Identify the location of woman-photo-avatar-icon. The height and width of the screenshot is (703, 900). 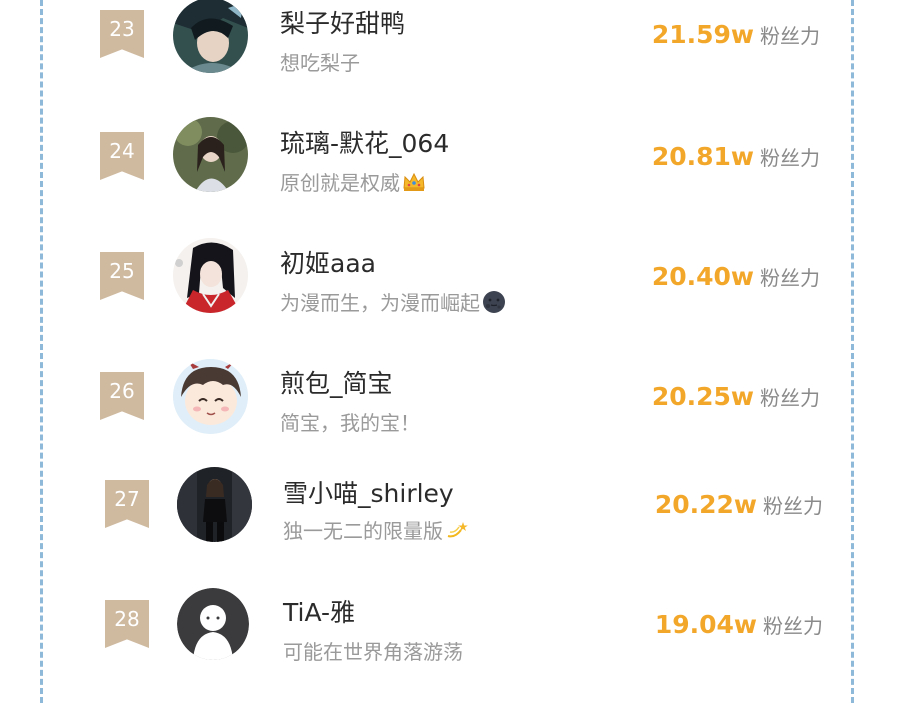
(214, 504).